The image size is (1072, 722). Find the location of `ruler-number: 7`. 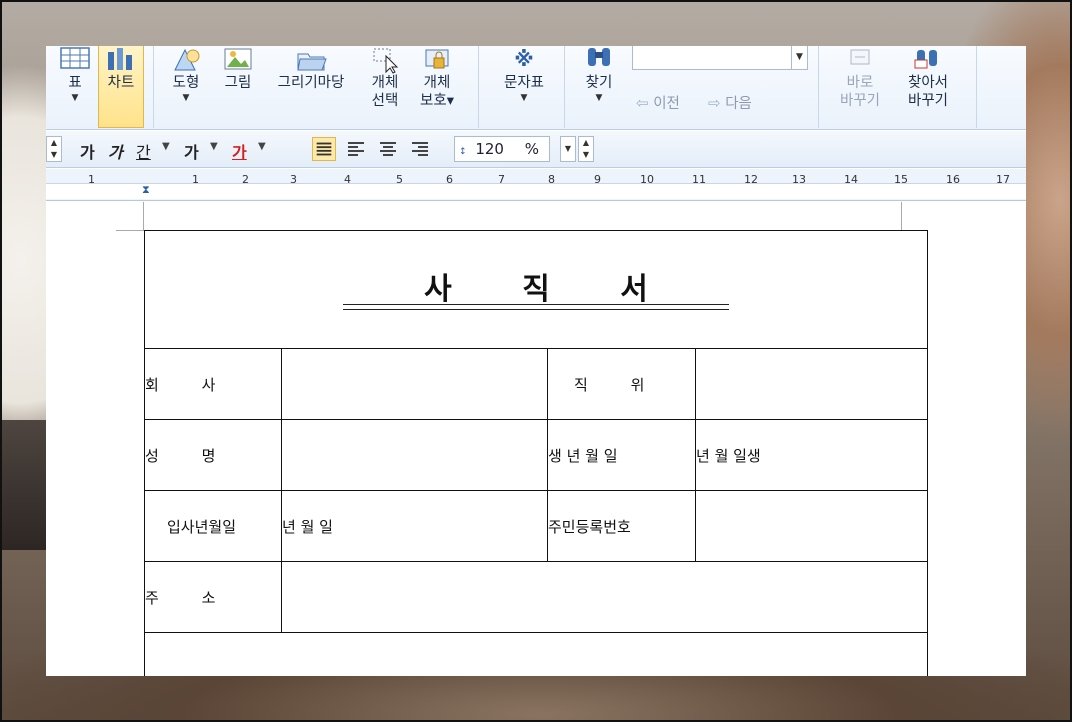

ruler-number: 7 is located at coordinates (501, 179).